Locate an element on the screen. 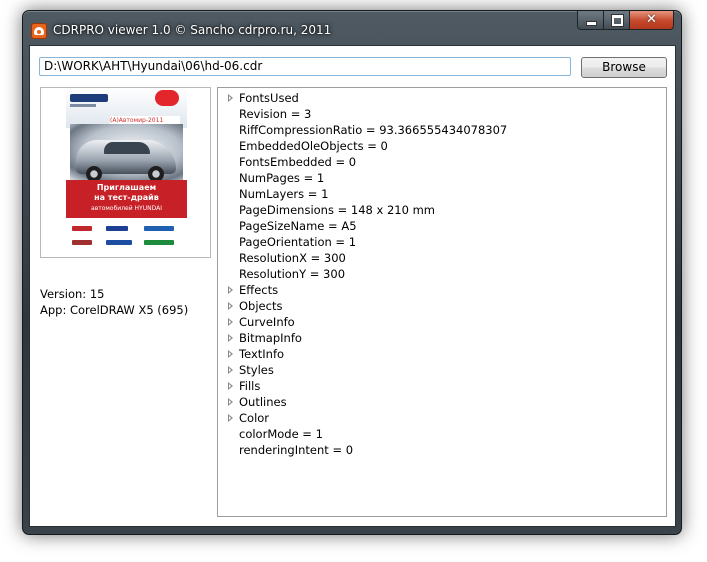 The height and width of the screenshot is (562, 707). tree-item-label: colorMode = 1 is located at coordinates (281, 434).